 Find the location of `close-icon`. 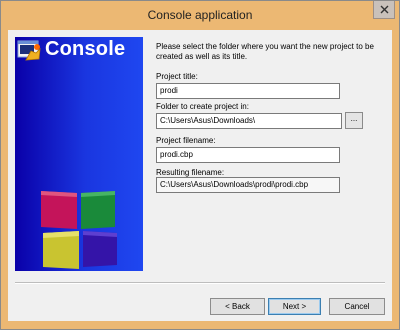

close-icon is located at coordinates (384, 9).